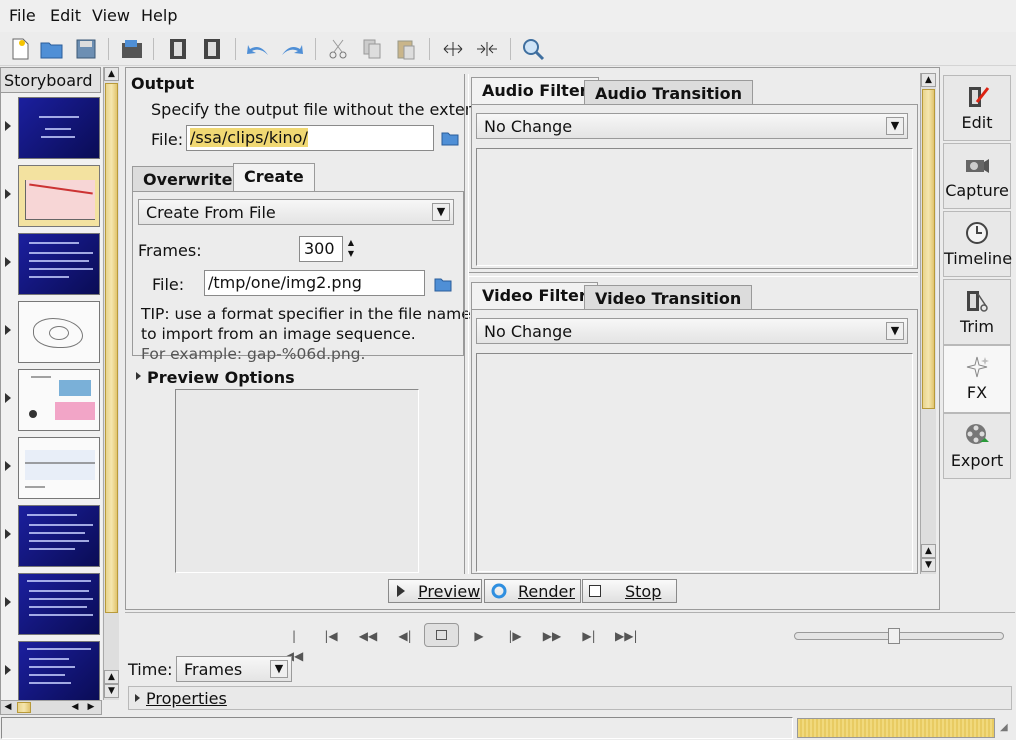 The image size is (1016, 740). What do you see at coordinates (20, 49) in the screenshot?
I see `new-file-icon` at bounding box center [20, 49].